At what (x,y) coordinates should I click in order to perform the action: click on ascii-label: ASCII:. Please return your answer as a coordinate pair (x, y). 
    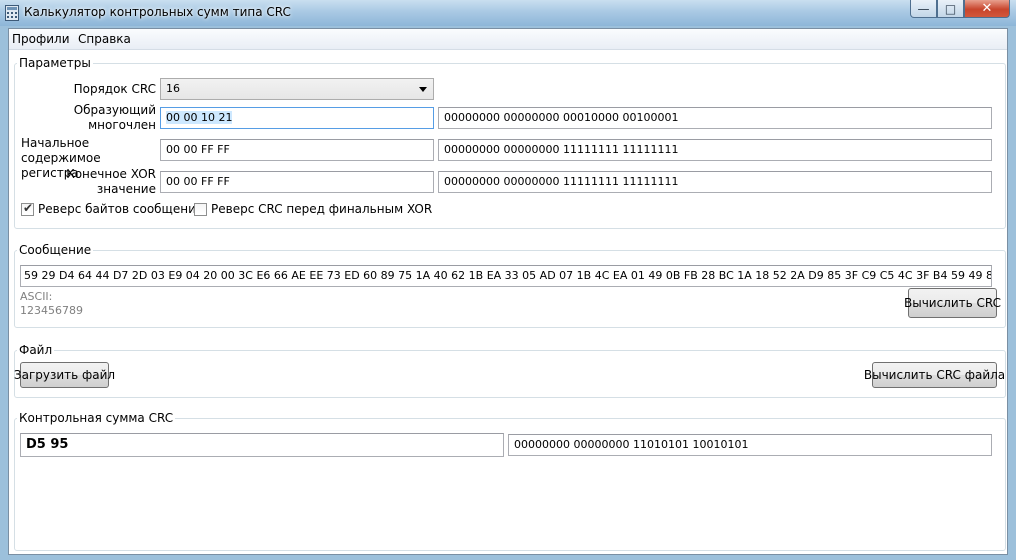
    Looking at the image, I should click on (36, 296).